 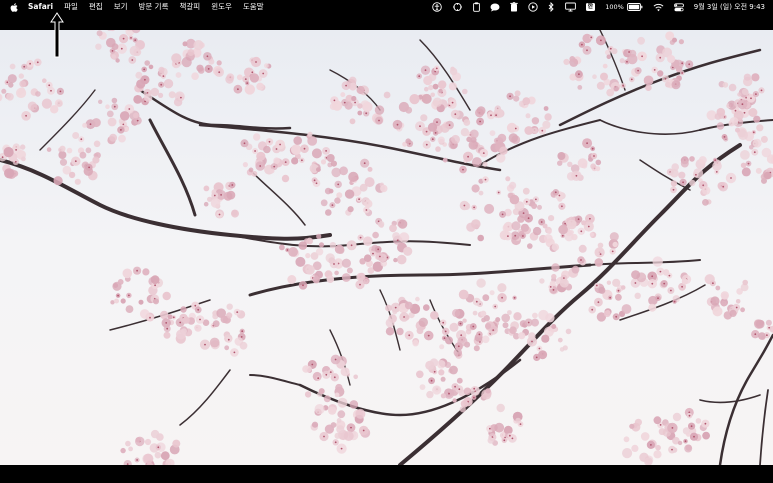 What do you see at coordinates (221, 7) in the screenshot?
I see `menu-window: 윈도우` at bounding box center [221, 7].